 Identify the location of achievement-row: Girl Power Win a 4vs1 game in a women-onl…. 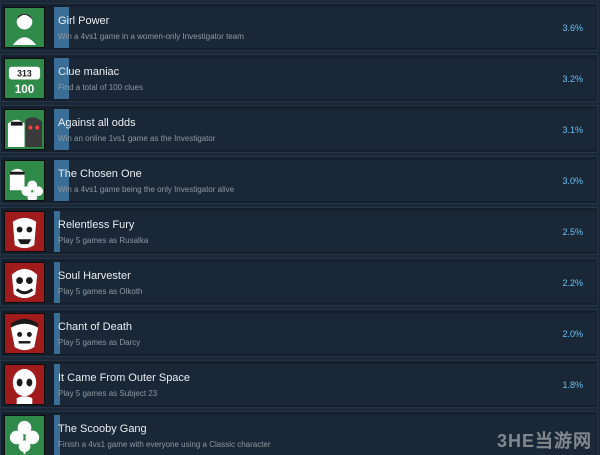
(299, 27).